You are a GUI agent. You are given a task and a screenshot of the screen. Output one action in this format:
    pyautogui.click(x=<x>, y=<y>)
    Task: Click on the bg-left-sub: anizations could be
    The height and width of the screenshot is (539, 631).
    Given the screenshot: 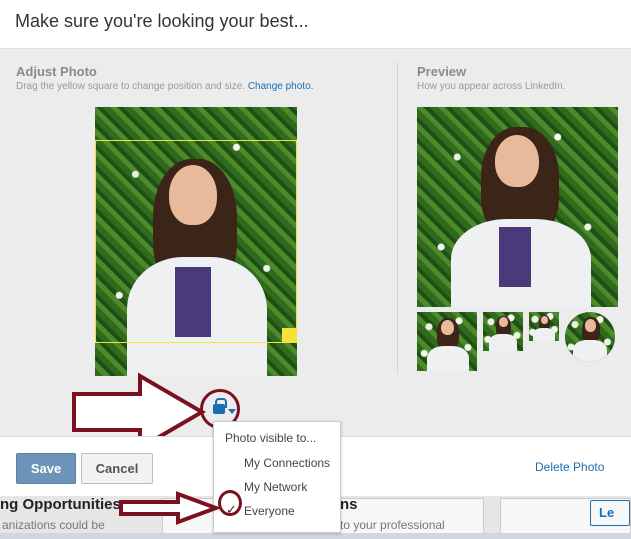 What is the action you would take?
    pyautogui.click(x=53, y=525)
    